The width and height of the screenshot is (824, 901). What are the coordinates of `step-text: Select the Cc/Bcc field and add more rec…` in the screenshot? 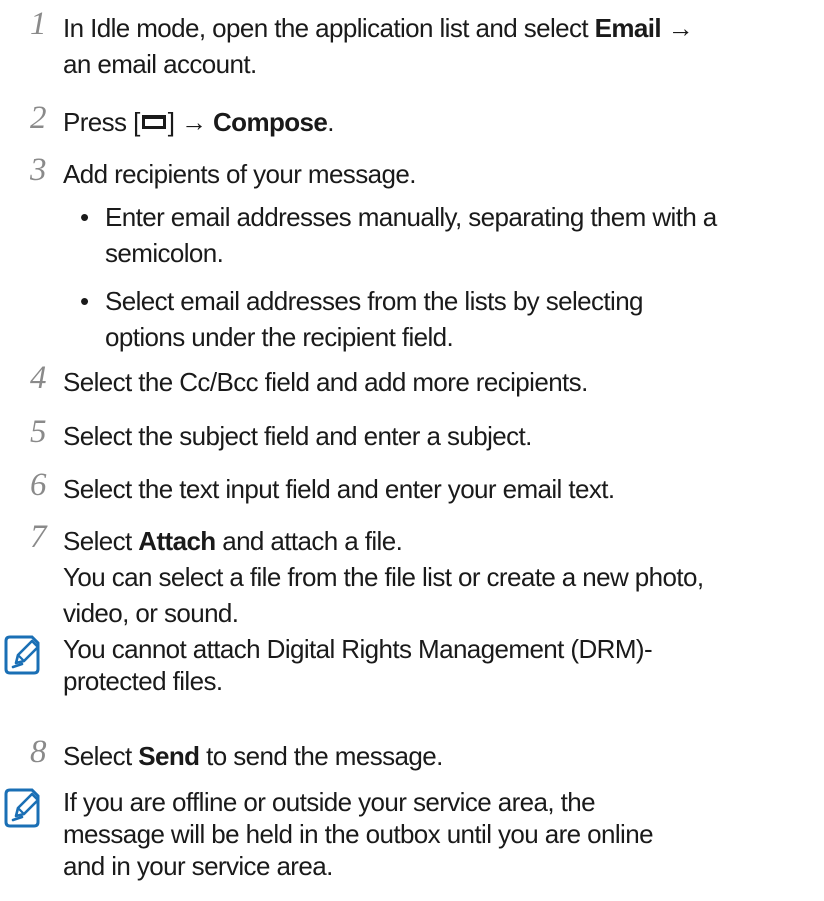 It's located at (325, 382).